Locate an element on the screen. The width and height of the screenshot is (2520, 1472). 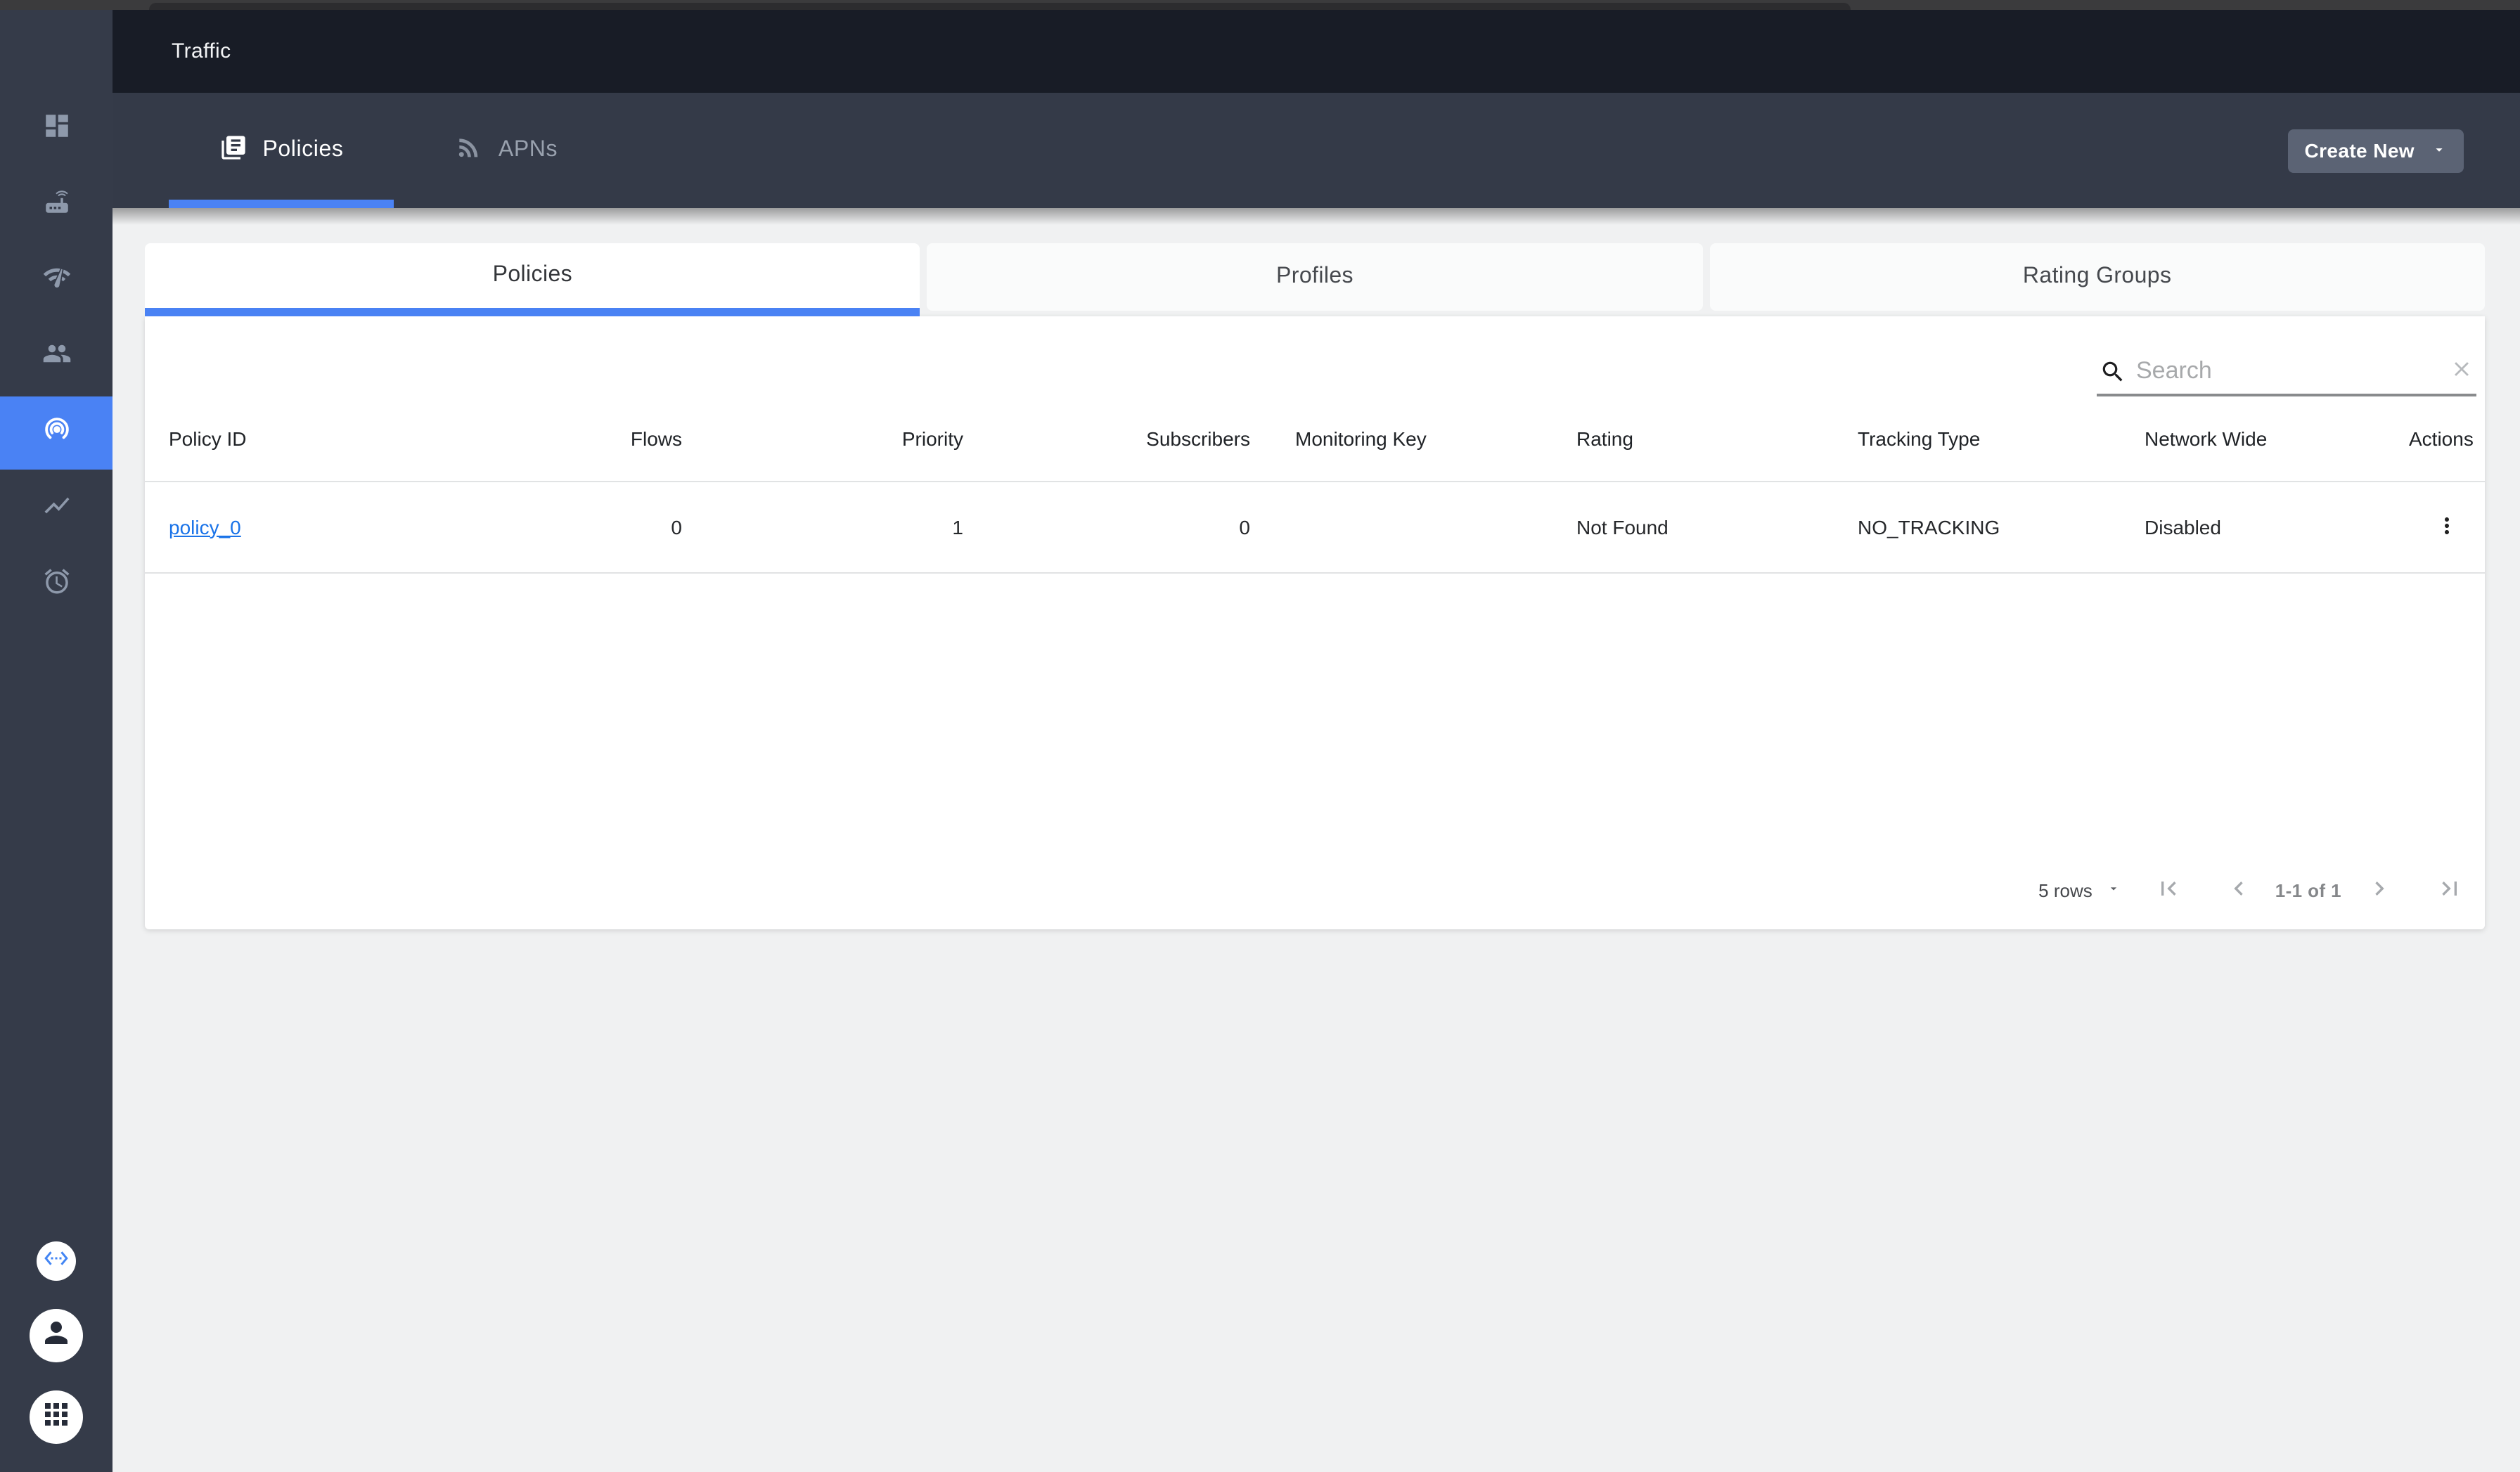
library-books-icon is located at coordinates (233, 150).